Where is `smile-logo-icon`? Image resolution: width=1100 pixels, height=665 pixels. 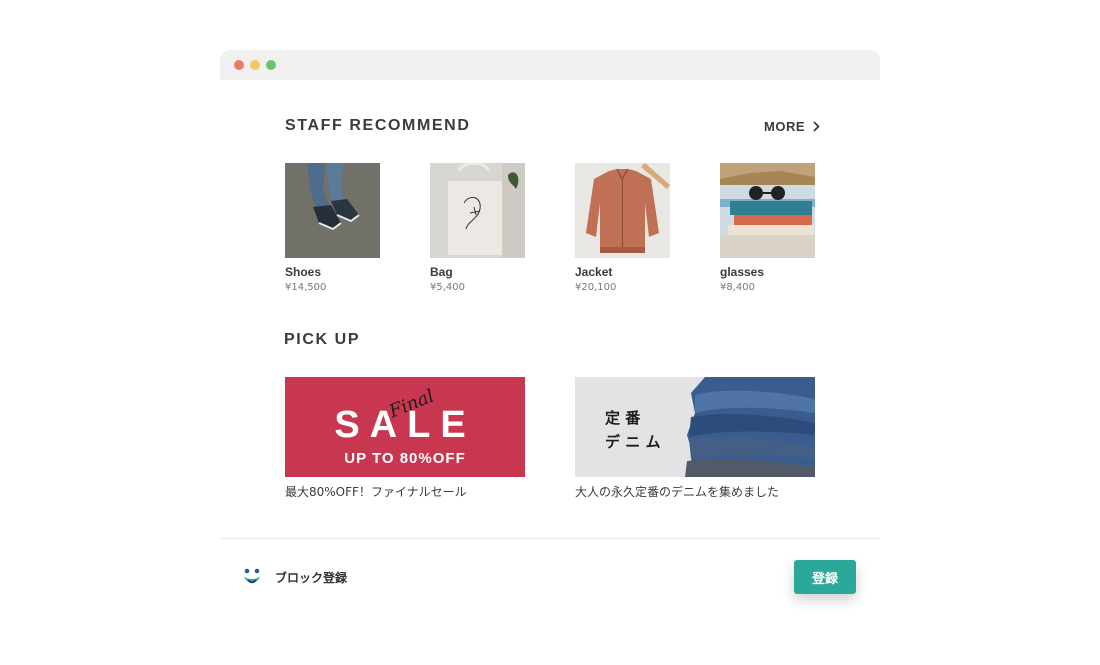 smile-logo-icon is located at coordinates (252, 576).